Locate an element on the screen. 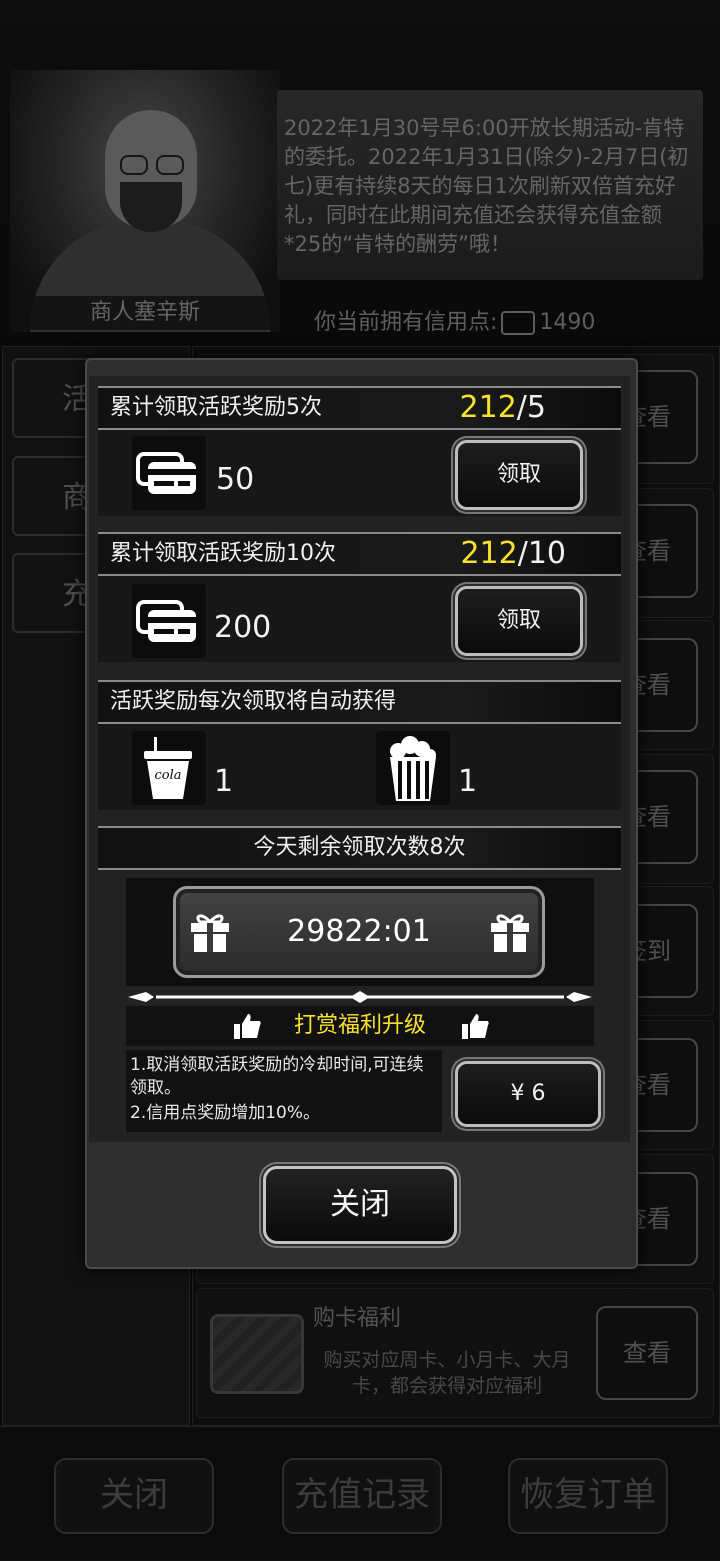  upgrade-title: 打赏福利升级 is located at coordinates (359, 1025).